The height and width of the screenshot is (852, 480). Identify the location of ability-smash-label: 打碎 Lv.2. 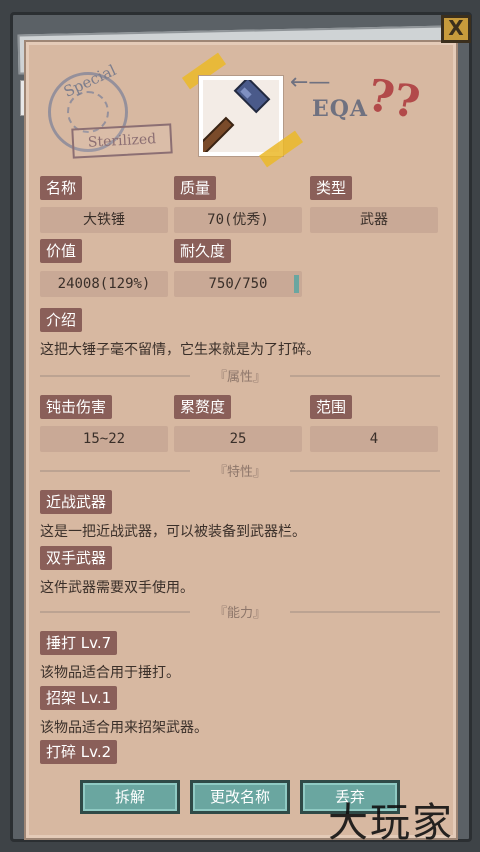
(79, 752).